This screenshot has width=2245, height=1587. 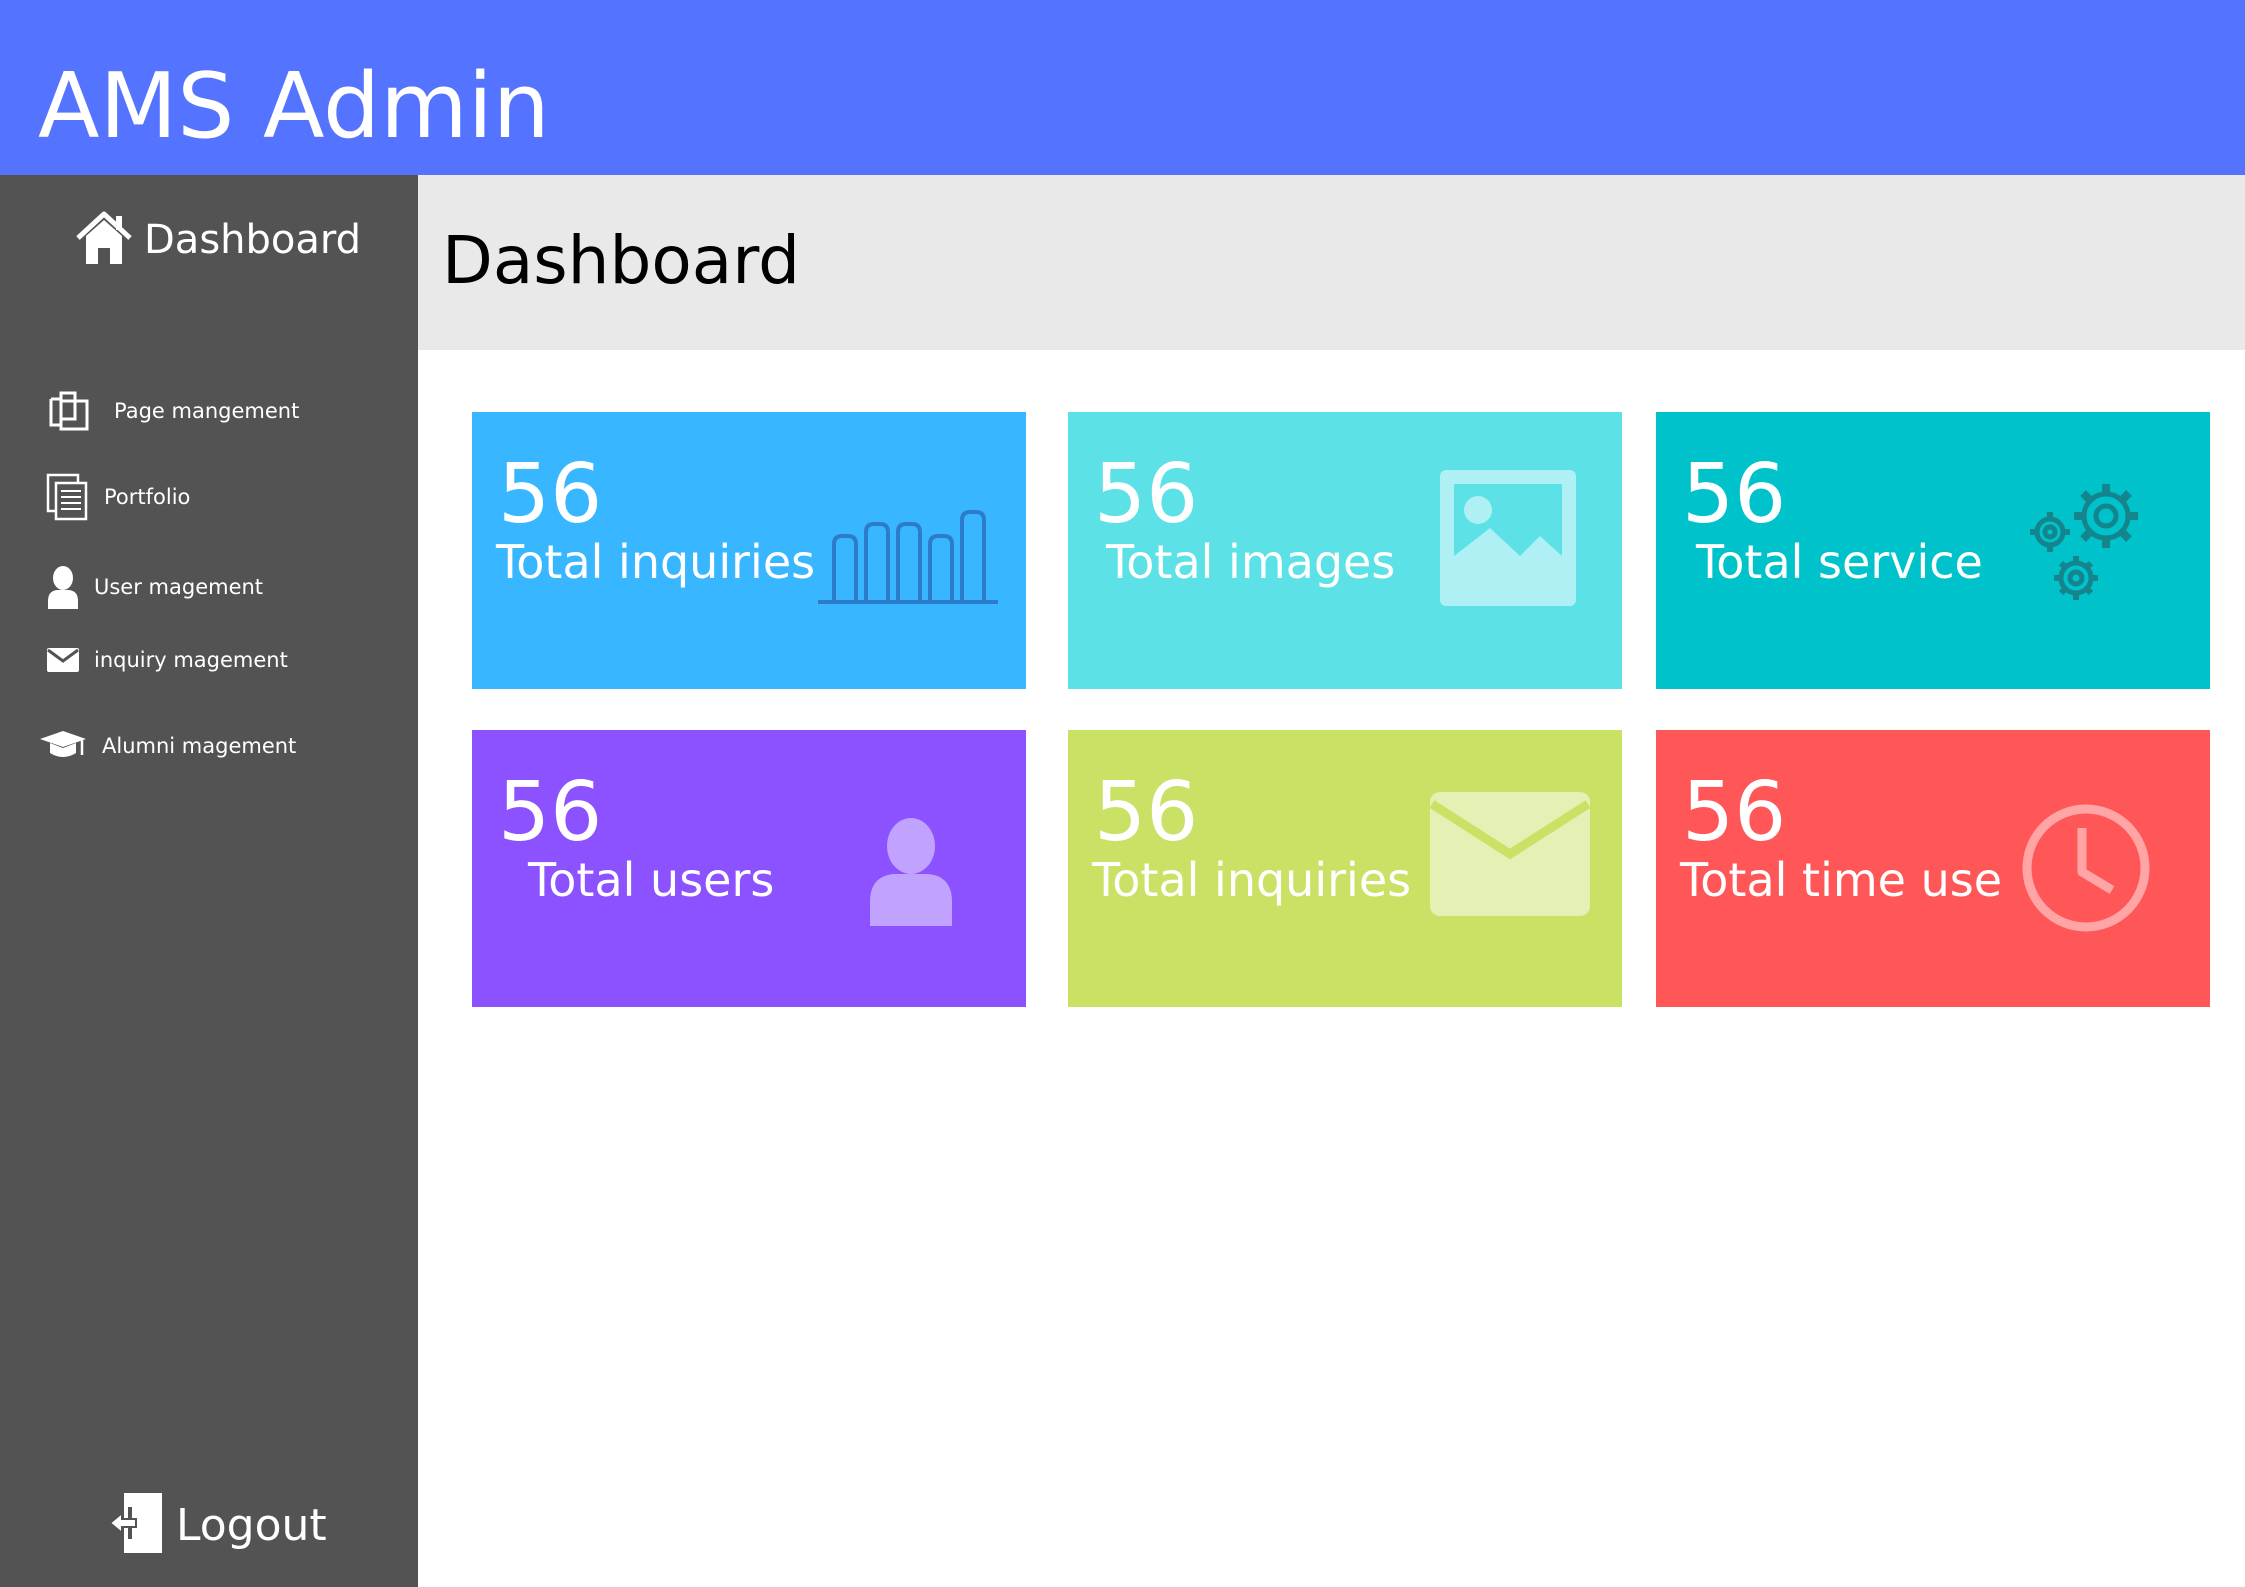 I want to click on clock-icon, so click(x=2086, y=870).